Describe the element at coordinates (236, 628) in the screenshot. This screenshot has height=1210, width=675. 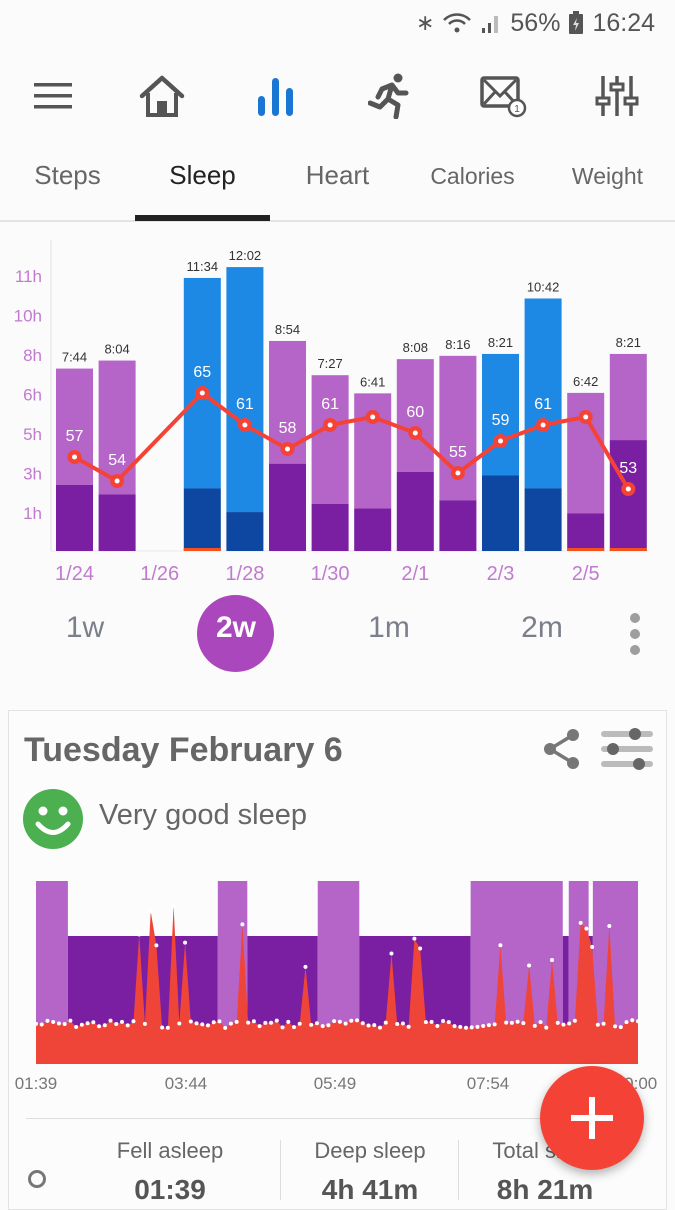
I see `period-2w: 2w` at that location.